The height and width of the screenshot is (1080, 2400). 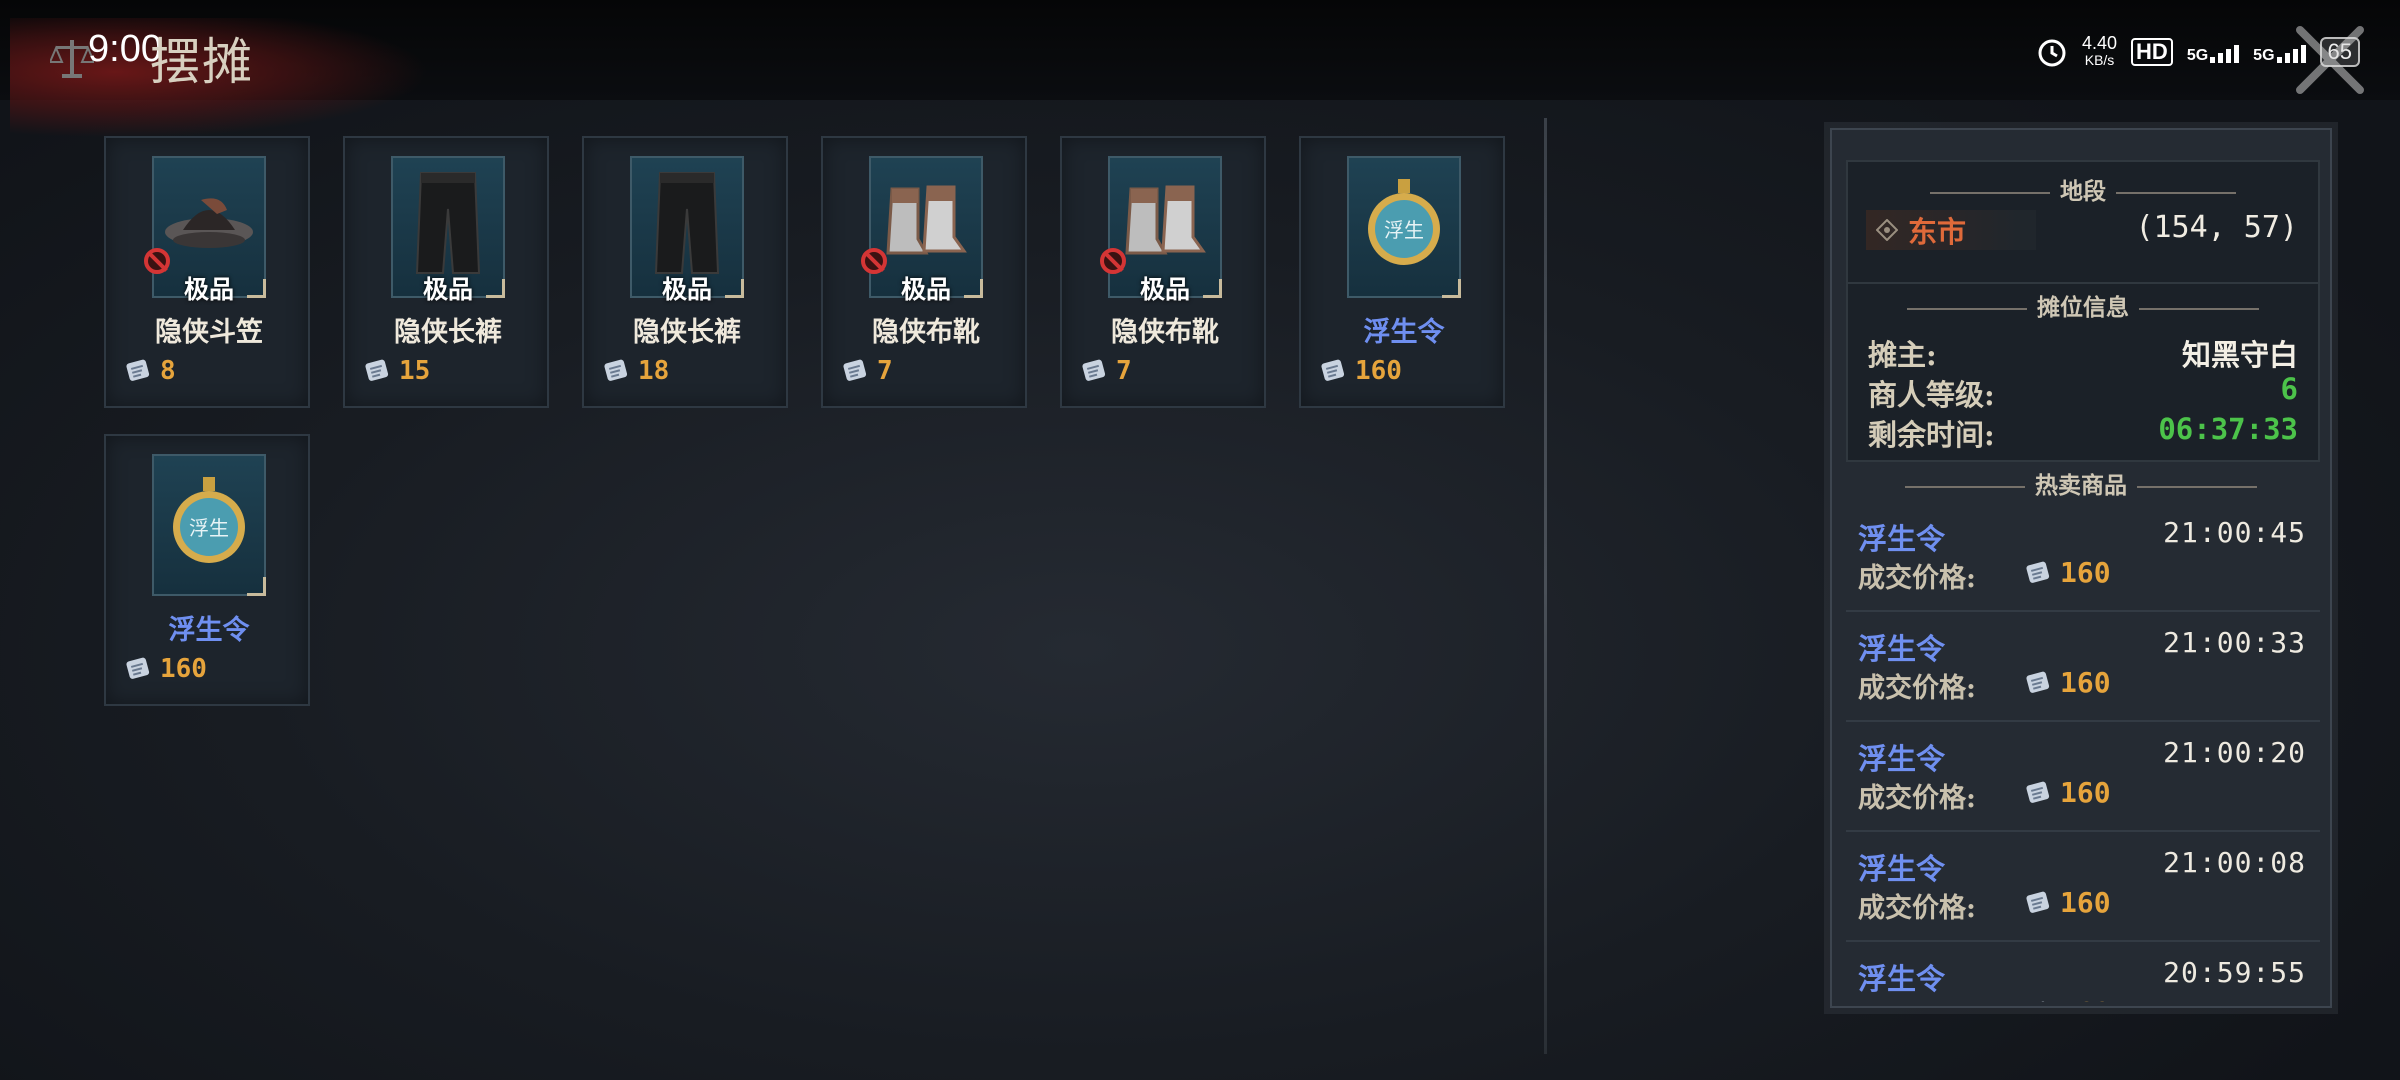 I want to click on location-tag: 东市, so click(x=1951, y=230).